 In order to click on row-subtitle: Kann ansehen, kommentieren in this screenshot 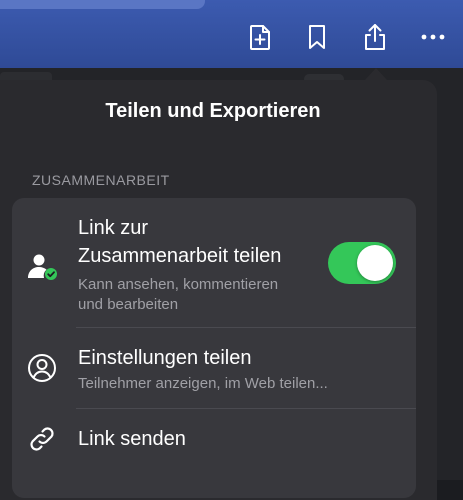, I will do `click(178, 284)`.